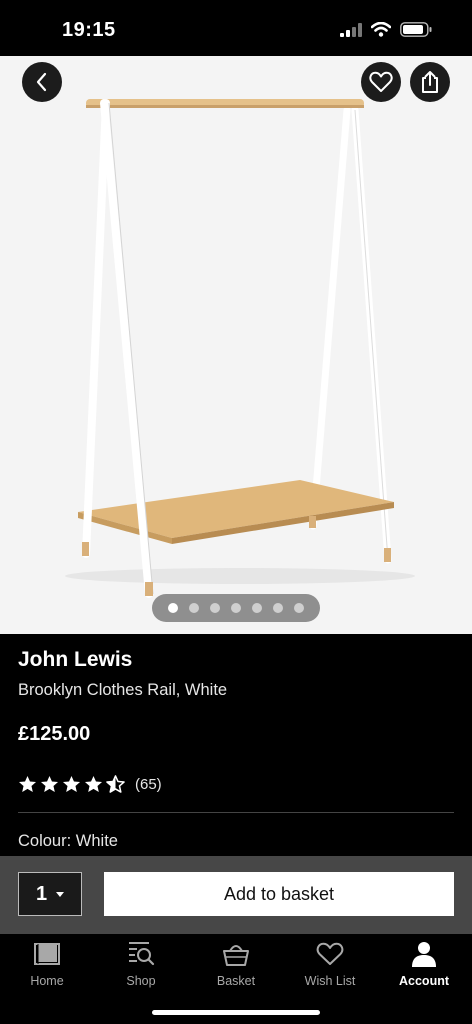 The width and height of the screenshot is (472, 1024). What do you see at coordinates (236, 1012) in the screenshot?
I see `home-indicator` at bounding box center [236, 1012].